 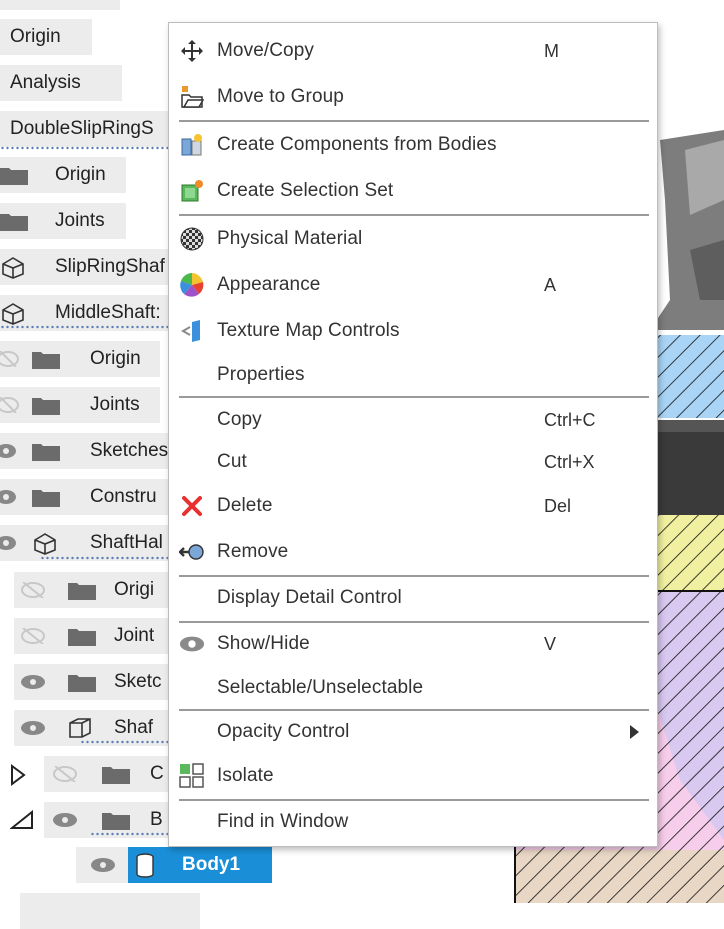 What do you see at coordinates (110, 911) in the screenshot?
I see `tree-node-partial-bottom` at bounding box center [110, 911].